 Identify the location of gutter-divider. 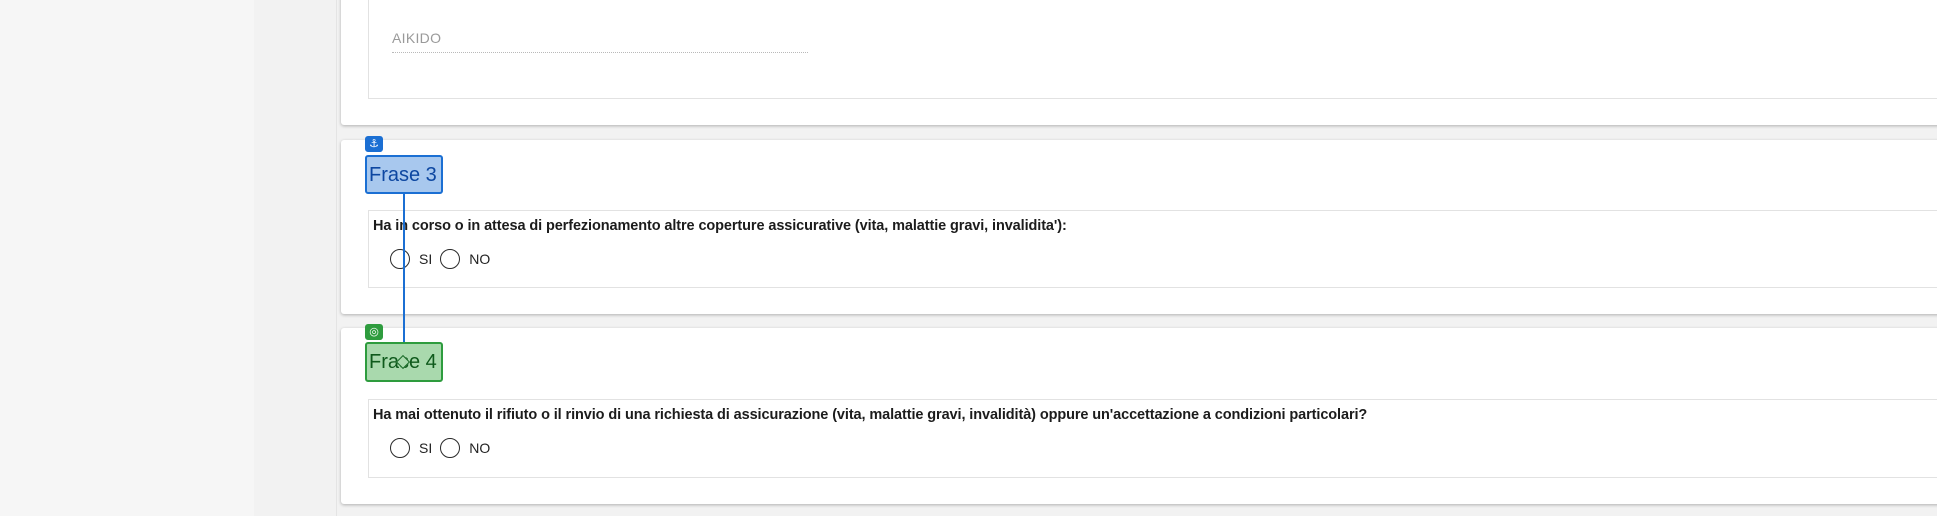
(336, 258).